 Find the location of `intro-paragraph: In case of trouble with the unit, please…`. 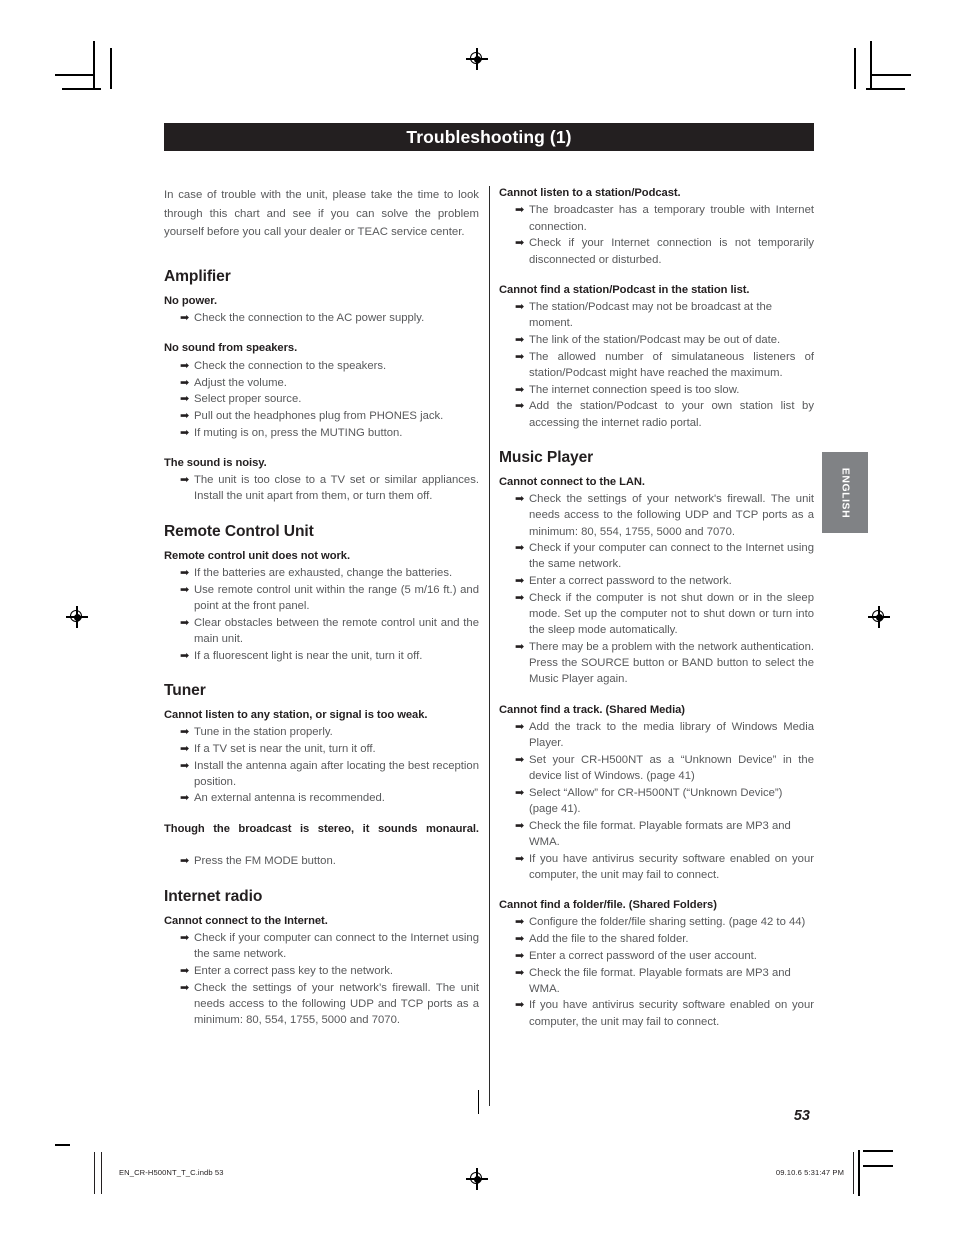

intro-paragraph: In case of trouble with the unit, please… is located at coordinates (321, 214).